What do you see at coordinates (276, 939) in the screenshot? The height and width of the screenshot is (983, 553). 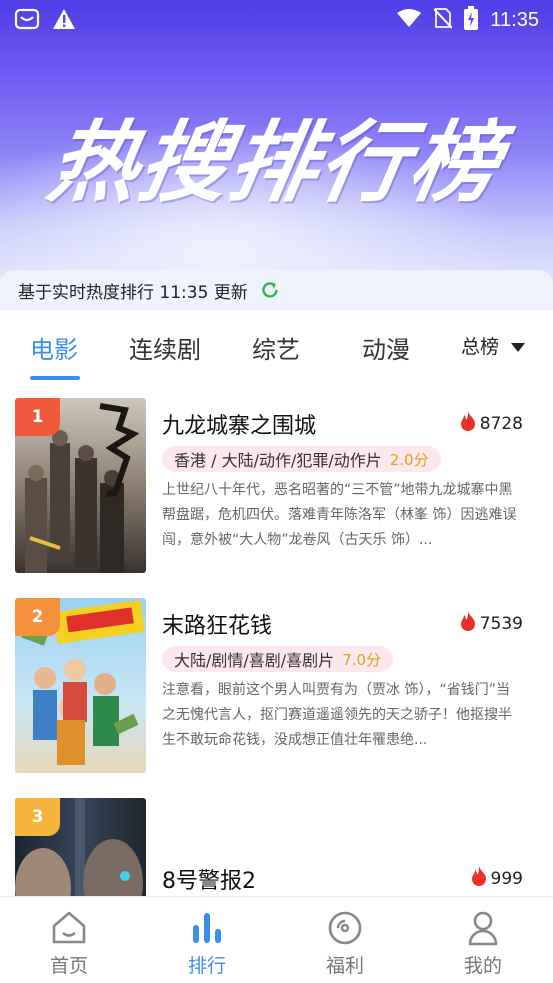 I see `bottom-navigation: 首页 排行 福利 我的` at bounding box center [276, 939].